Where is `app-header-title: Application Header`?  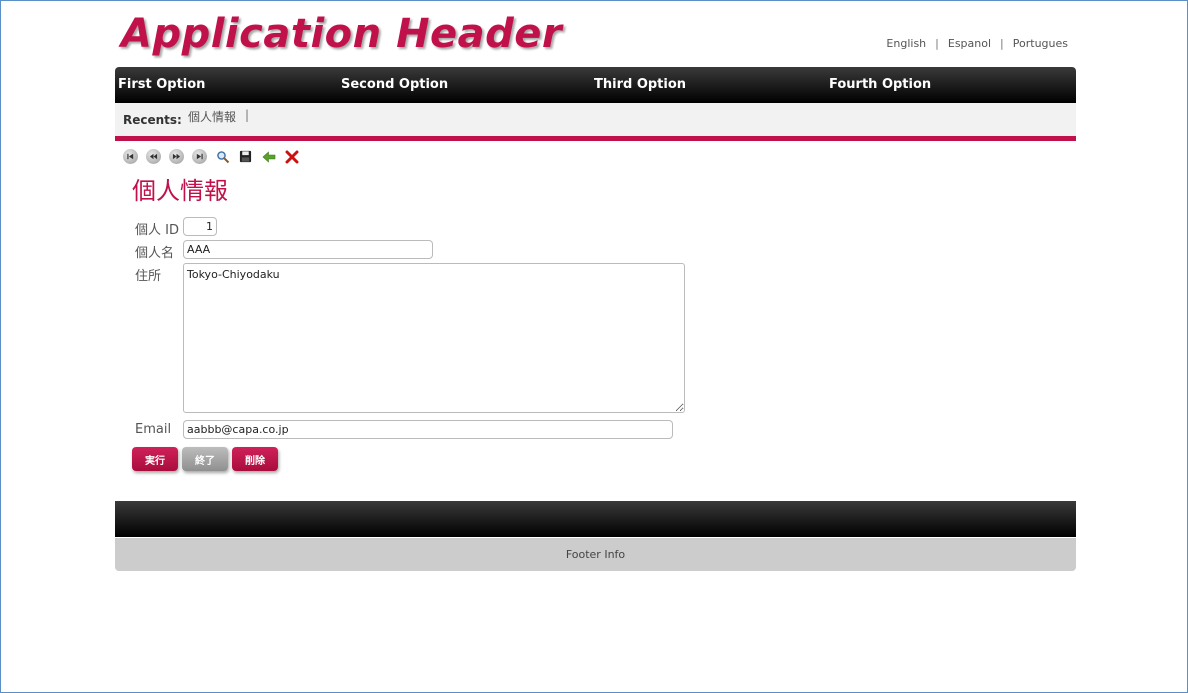
app-header-title: Application Header is located at coordinates (342, 34).